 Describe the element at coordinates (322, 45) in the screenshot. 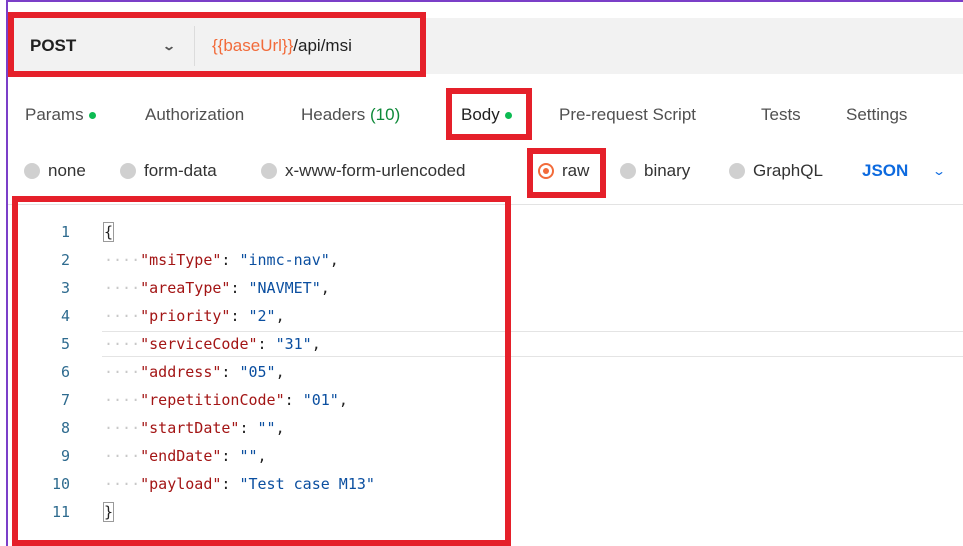

I see `url-path: /api/msi` at that location.